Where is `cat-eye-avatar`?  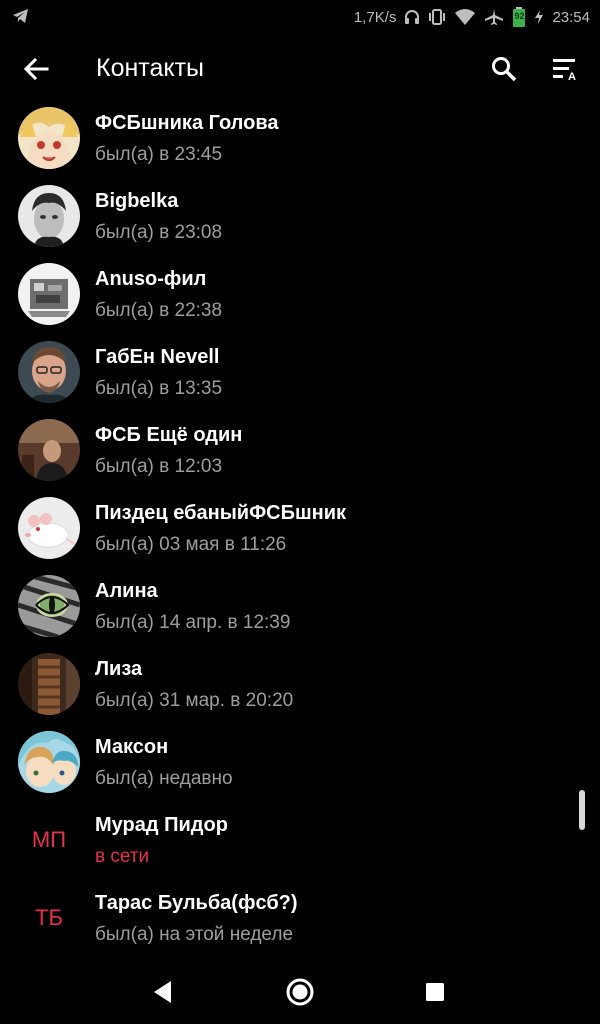 cat-eye-avatar is located at coordinates (49, 606).